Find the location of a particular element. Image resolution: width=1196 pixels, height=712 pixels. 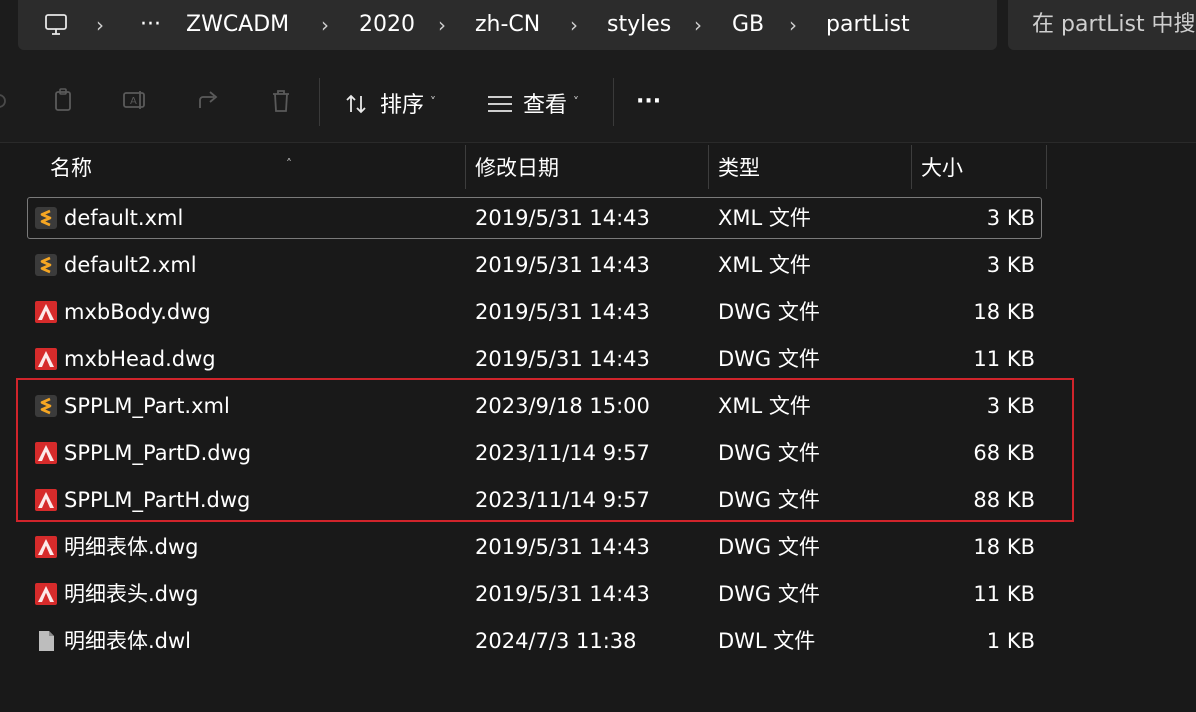

column-divider is located at coordinates (1046, 167).